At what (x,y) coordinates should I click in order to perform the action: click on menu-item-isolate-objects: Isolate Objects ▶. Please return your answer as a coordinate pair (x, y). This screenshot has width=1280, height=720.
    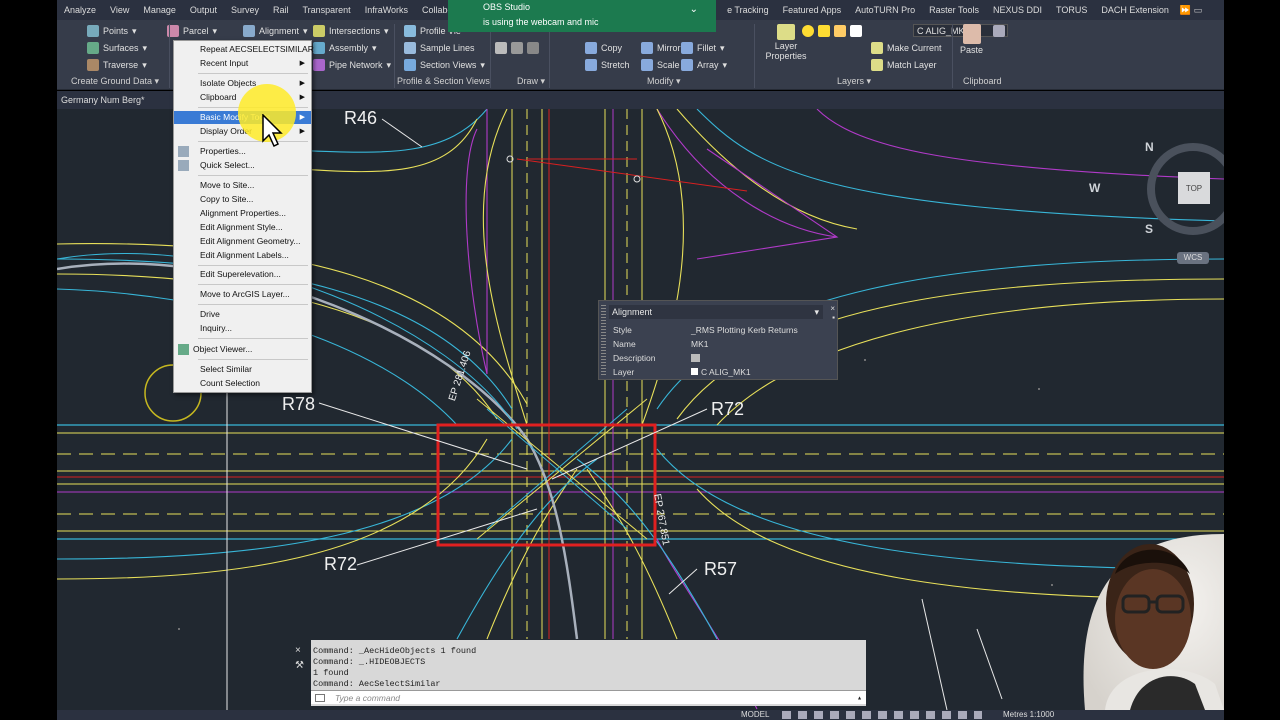
    Looking at the image, I should click on (242, 83).